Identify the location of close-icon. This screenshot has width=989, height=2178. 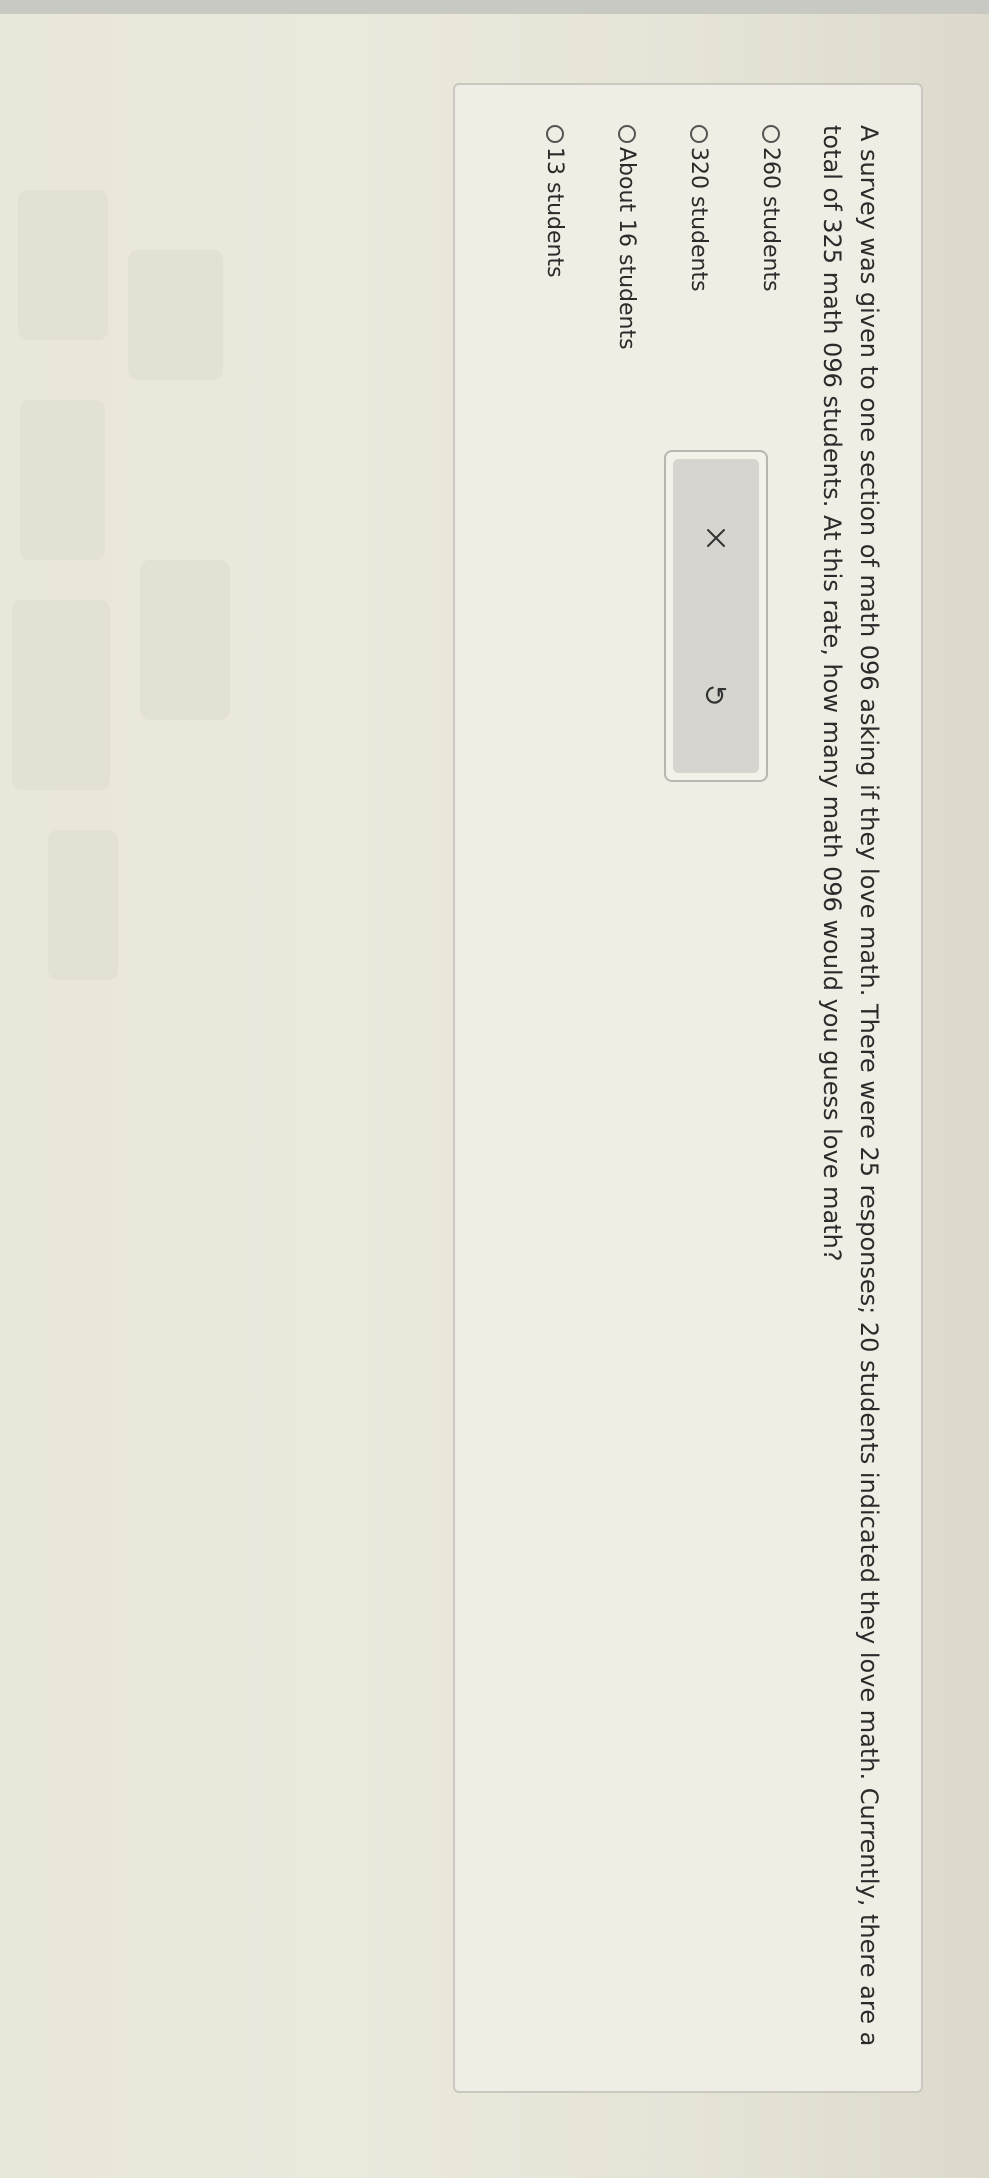
(716, 537).